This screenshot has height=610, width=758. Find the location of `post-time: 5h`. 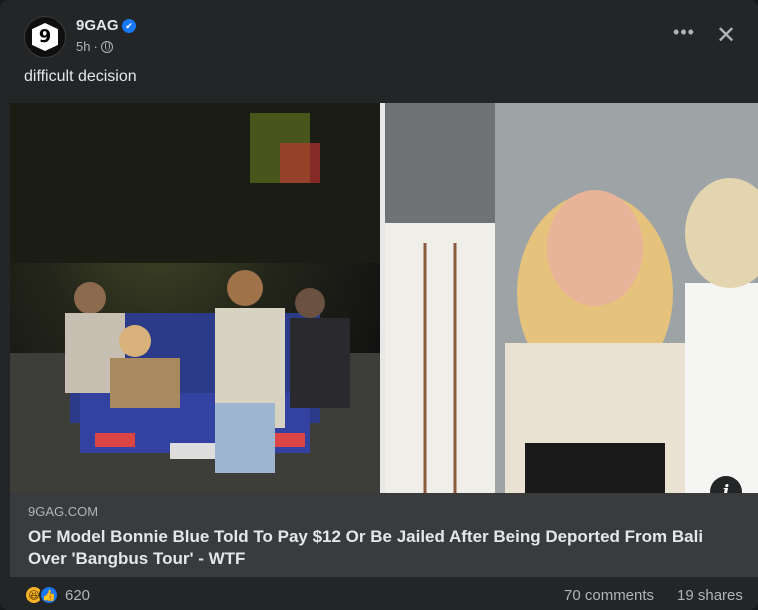

post-time: 5h is located at coordinates (83, 46).